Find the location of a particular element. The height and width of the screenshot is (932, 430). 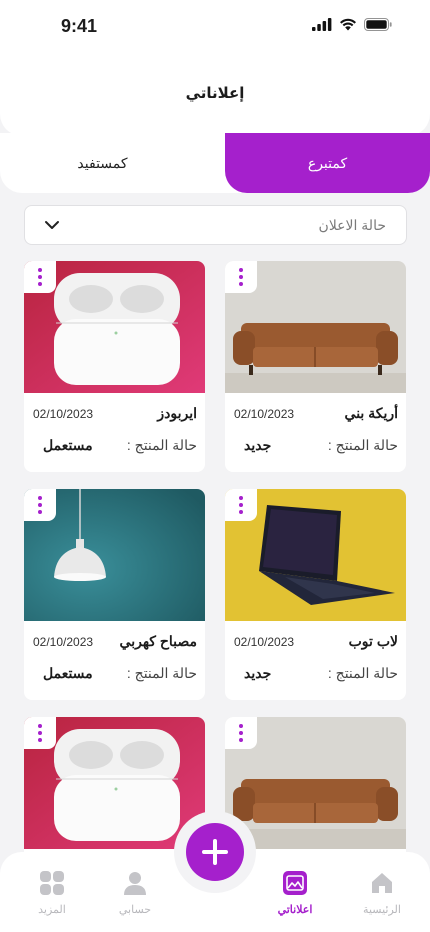

nav-home: الرئيسية is located at coordinates (382, 893).